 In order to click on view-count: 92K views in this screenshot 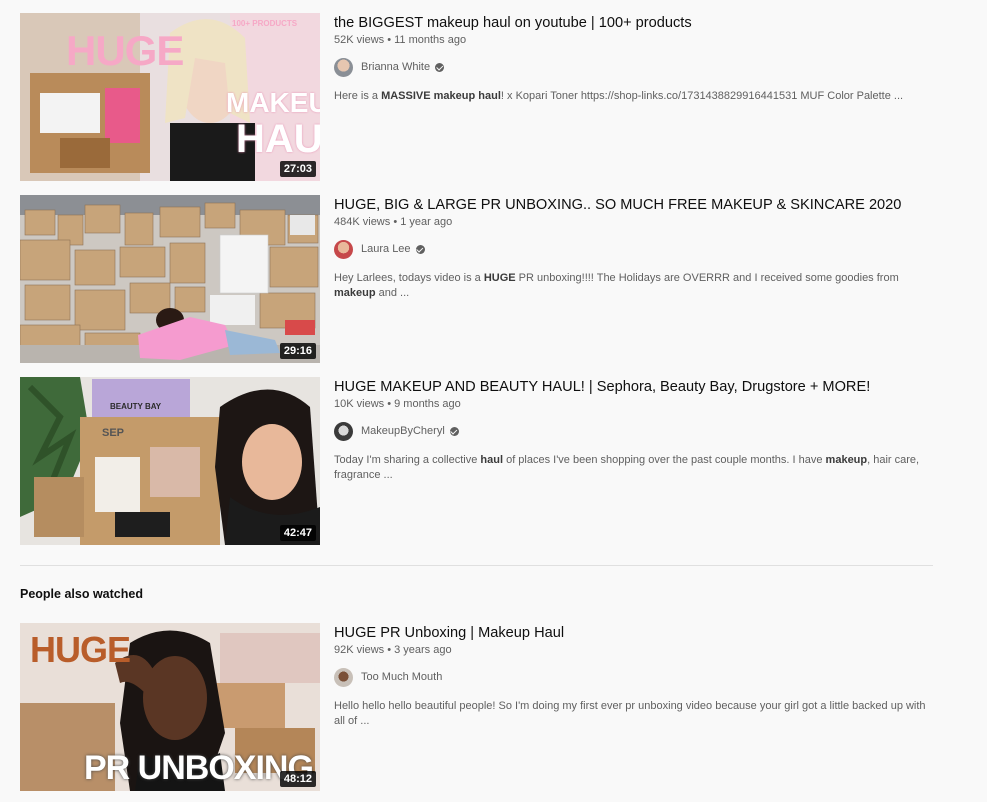, I will do `click(359, 650)`.